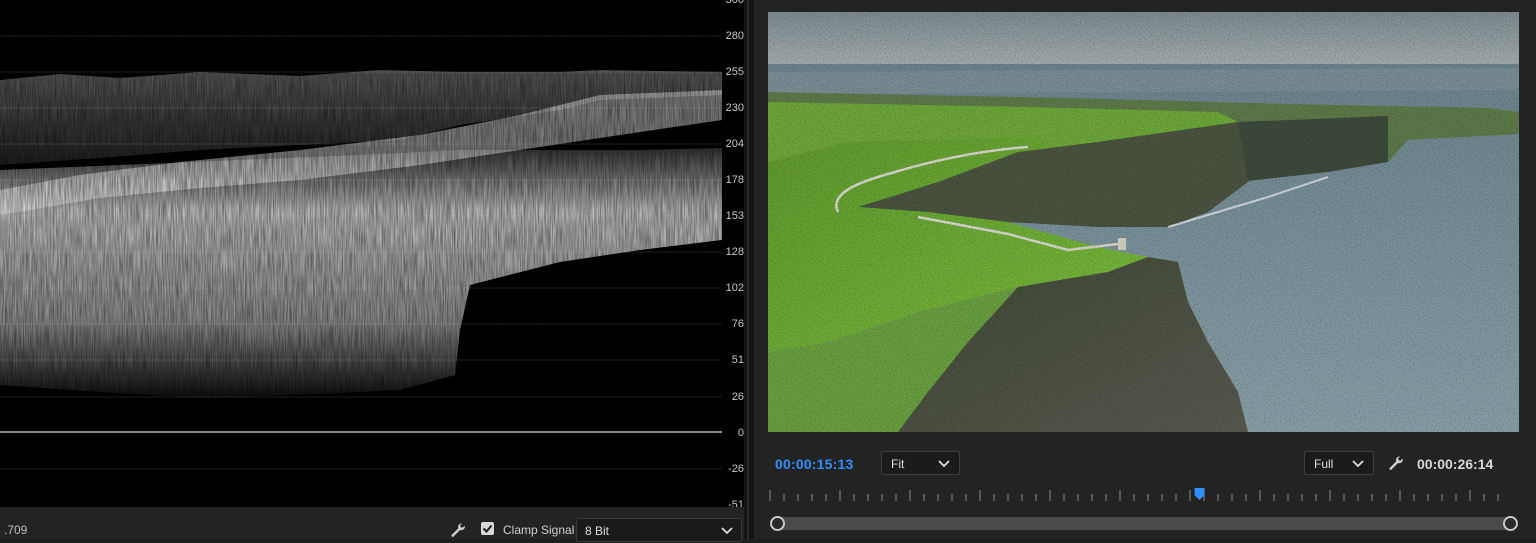  I want to click on scale-label-204: 204, so click(734, 144).